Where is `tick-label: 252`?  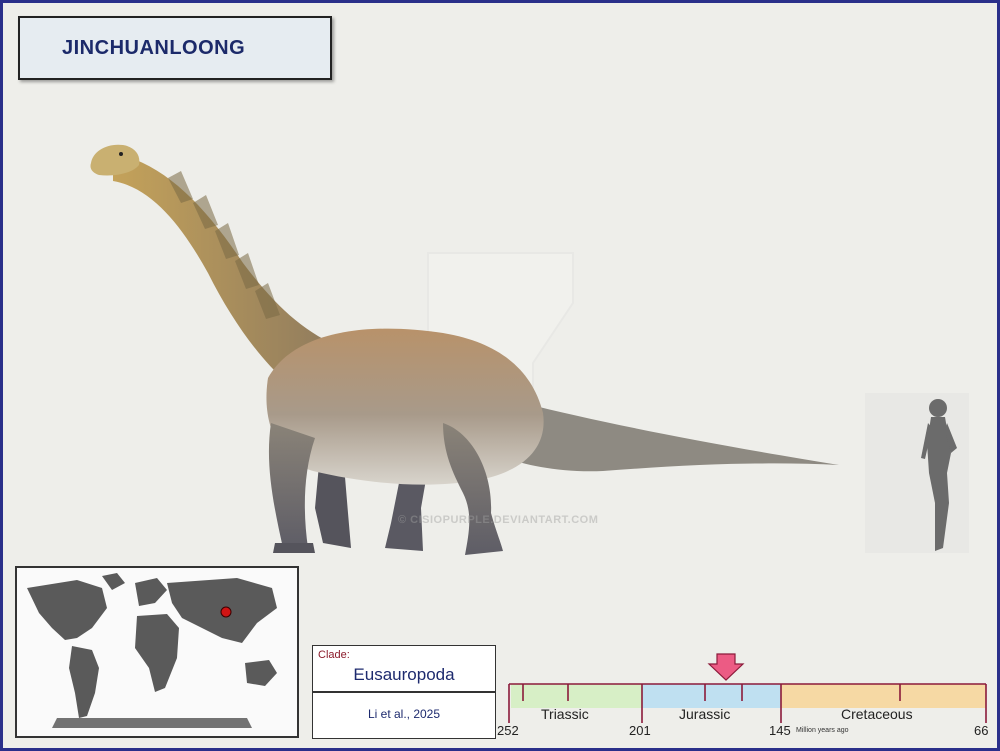 tick-label: 252 is located at coordinates (508, 730).